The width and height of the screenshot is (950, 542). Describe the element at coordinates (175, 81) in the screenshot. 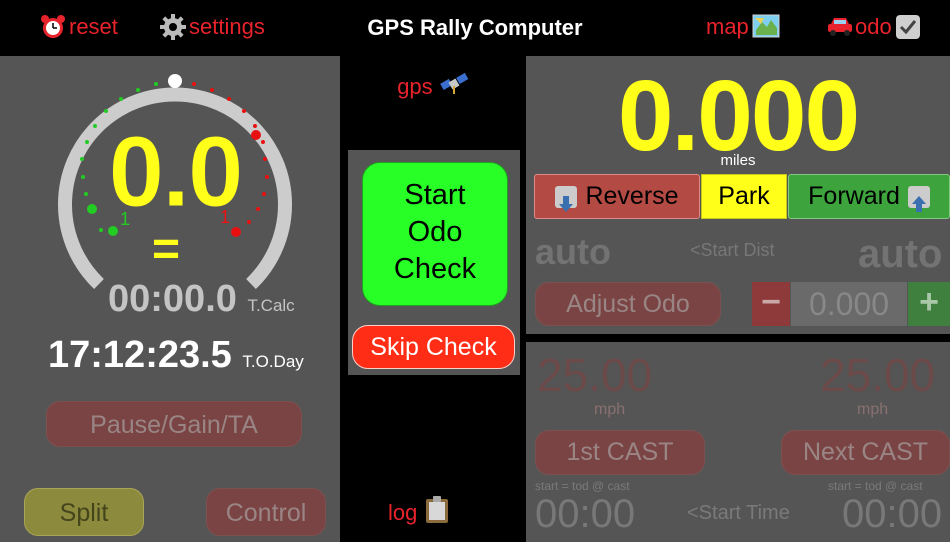

I see `gauge-top-marker` at that location.